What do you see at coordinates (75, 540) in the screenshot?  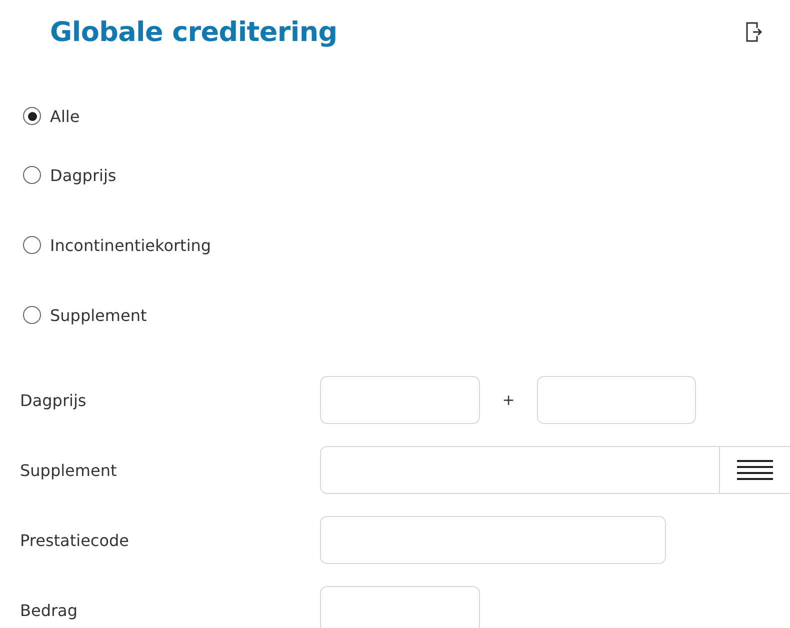 I see `field-label: Prestatiecode` at bounding box center [75, 540].